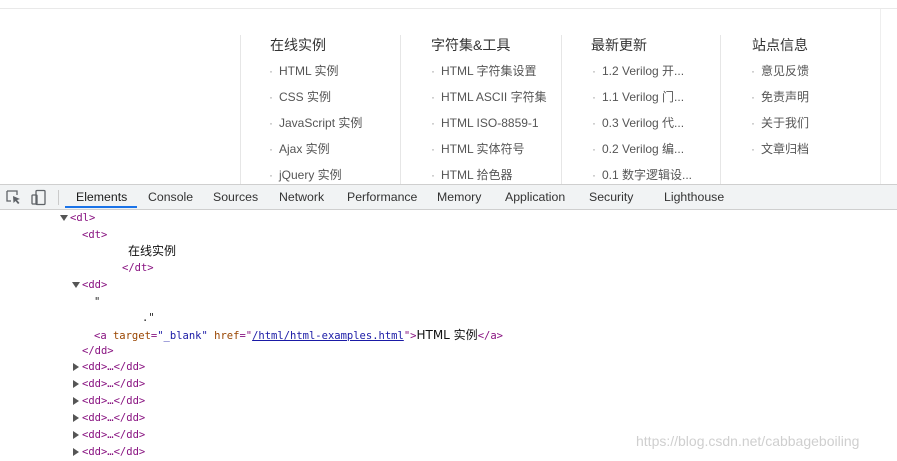  What do you see at coordinates (611, 197) in the screenshot?
I see `tab-security: Security` at bounding box center [611, 197].